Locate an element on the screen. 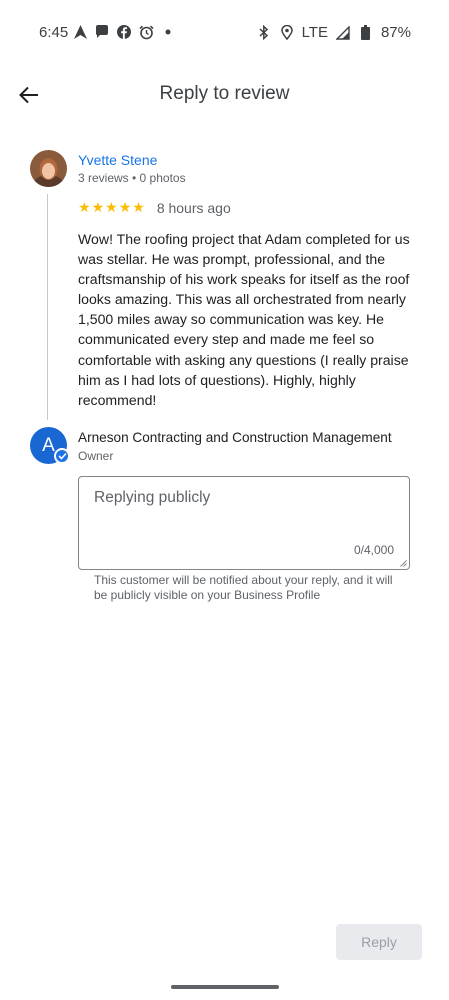  network-type: LTE is located at coordinates (314, 32).